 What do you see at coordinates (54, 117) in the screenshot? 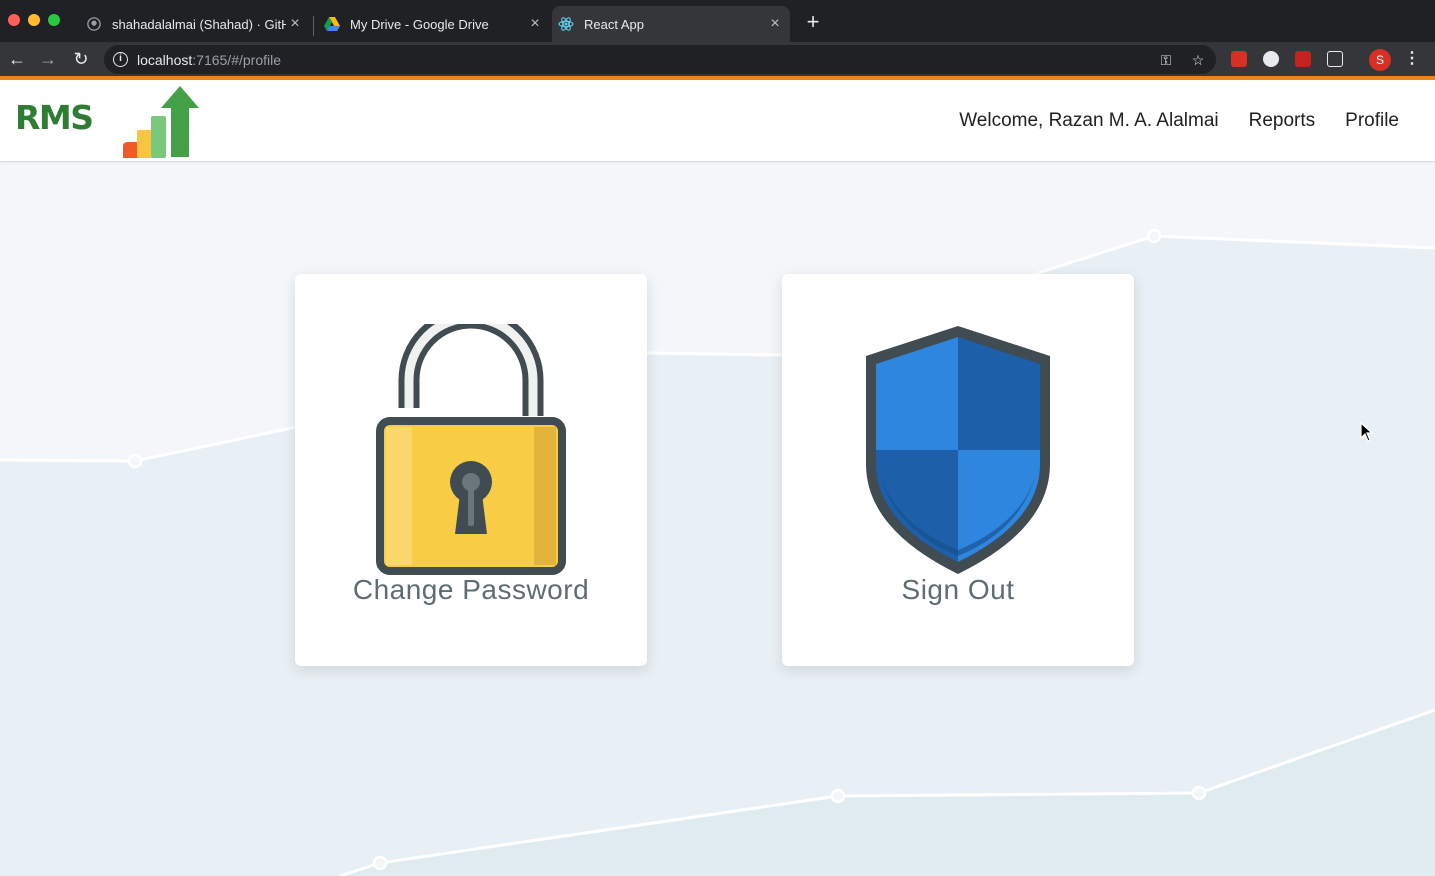
I see `rms-logo-text: RMS` at bounding box center [54, 117].